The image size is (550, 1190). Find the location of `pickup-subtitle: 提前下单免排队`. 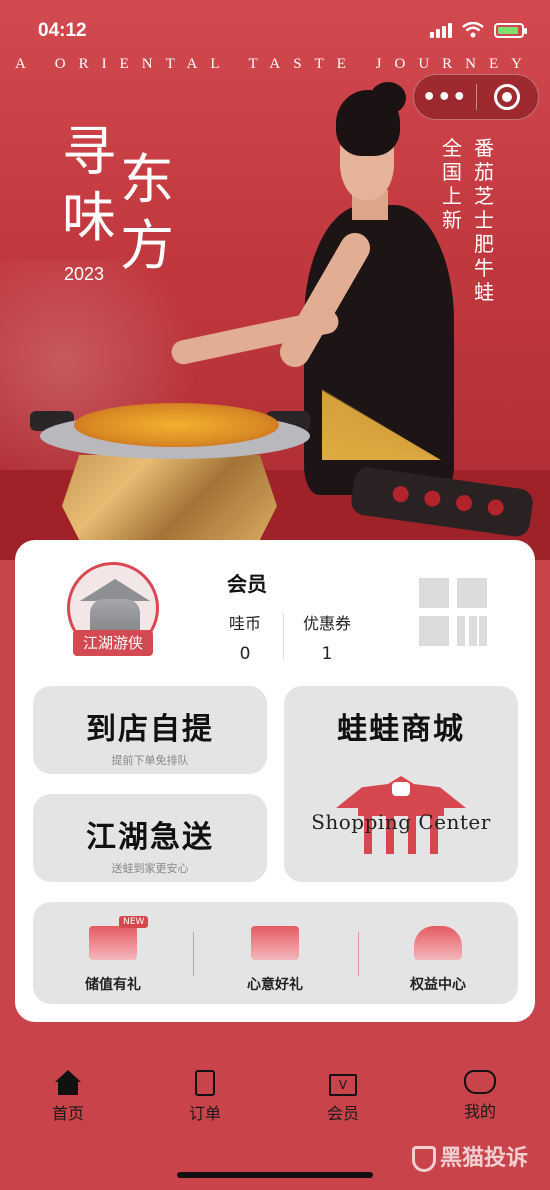

pickup-subtitle: 提前下单免排队 is located at coordinates (150, 760).